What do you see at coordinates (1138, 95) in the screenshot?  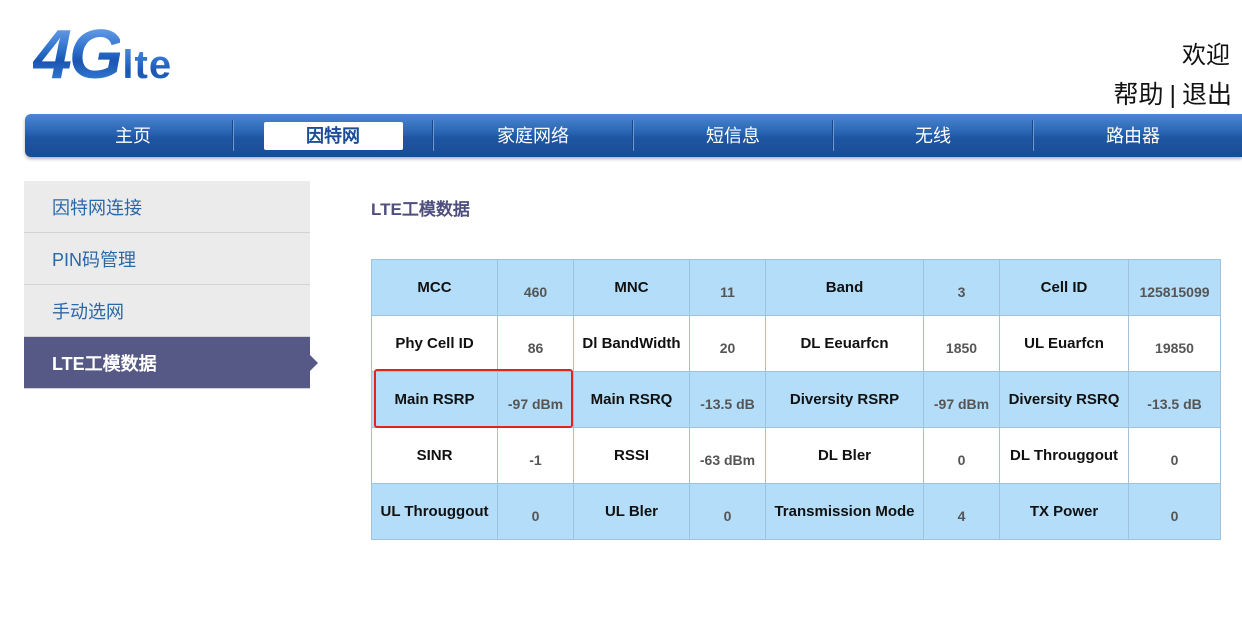 I see `help-link: 帮助` at bounding box center [1138, 95].